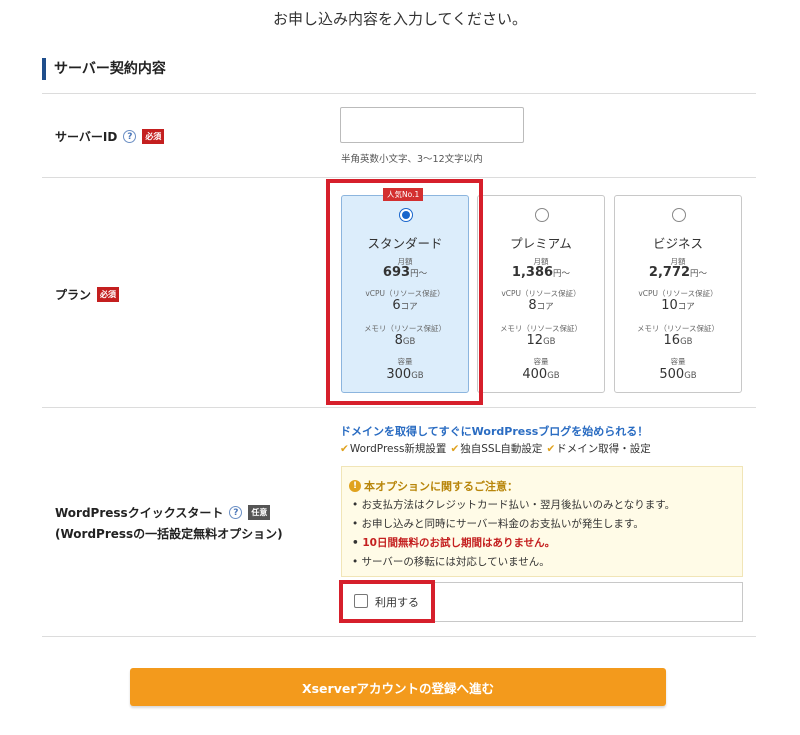  I want to click on notice-title: ! 本オプションに関するご注意：, so click(433, 486).